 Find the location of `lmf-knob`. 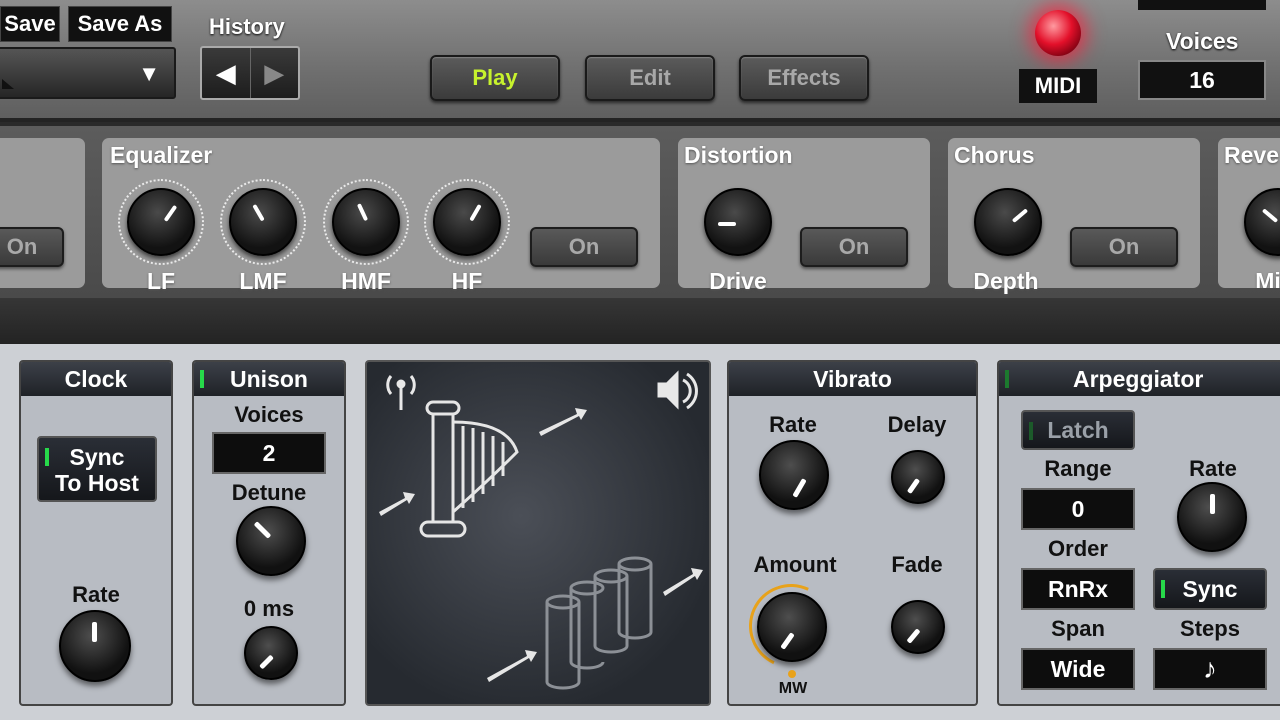

lmf-knob is located at coordinates (263, 222).